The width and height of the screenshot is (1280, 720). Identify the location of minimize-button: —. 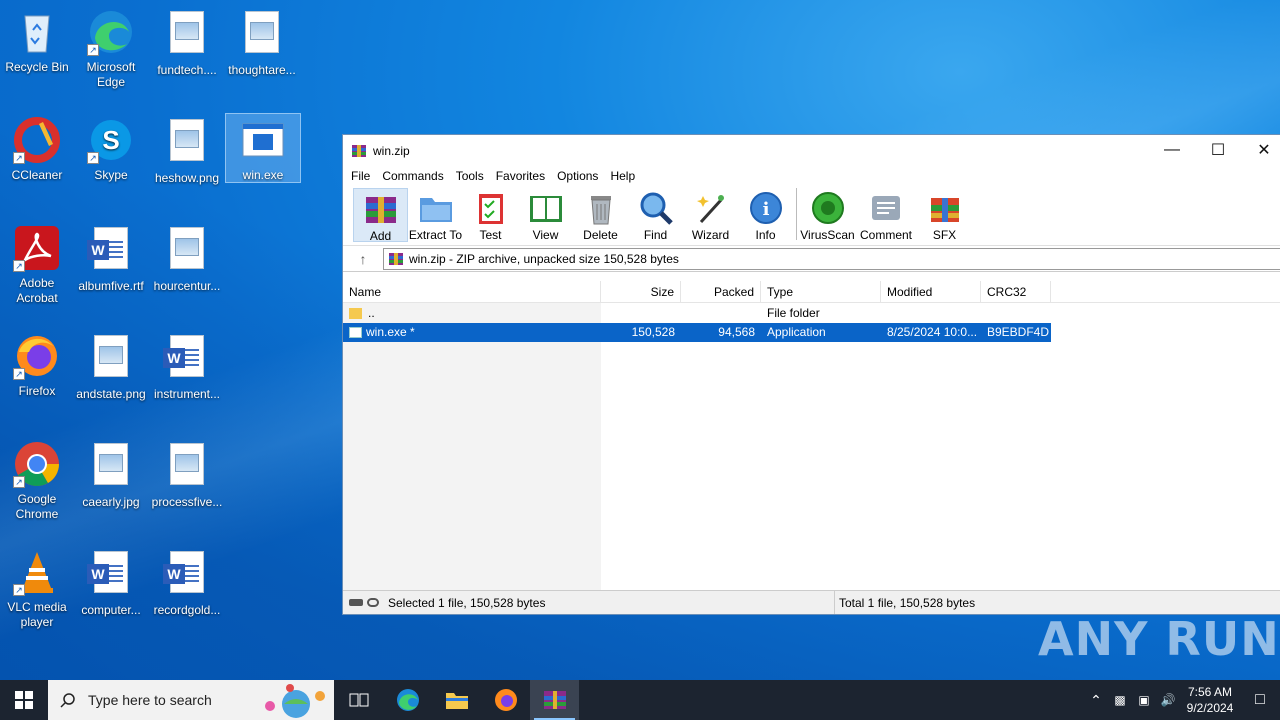
(1172, 150).